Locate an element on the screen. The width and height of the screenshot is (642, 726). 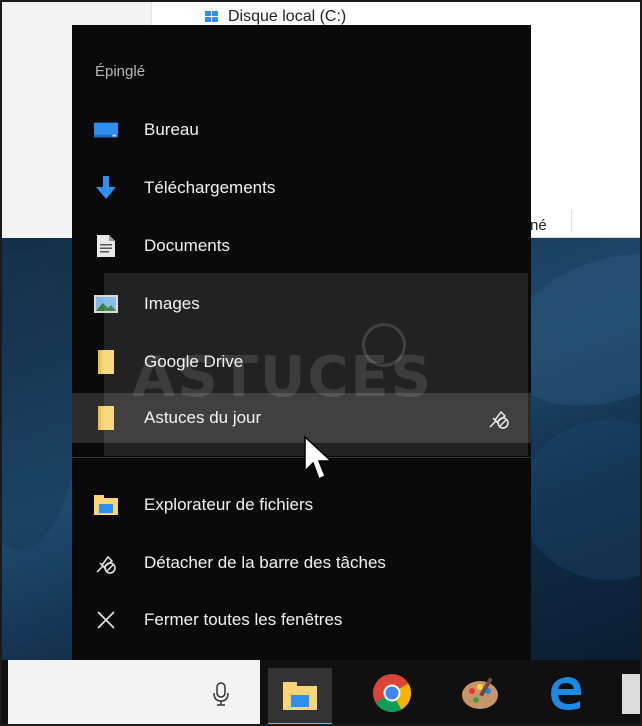
taskbar-file-explorer is located at coordinates (300, 697).